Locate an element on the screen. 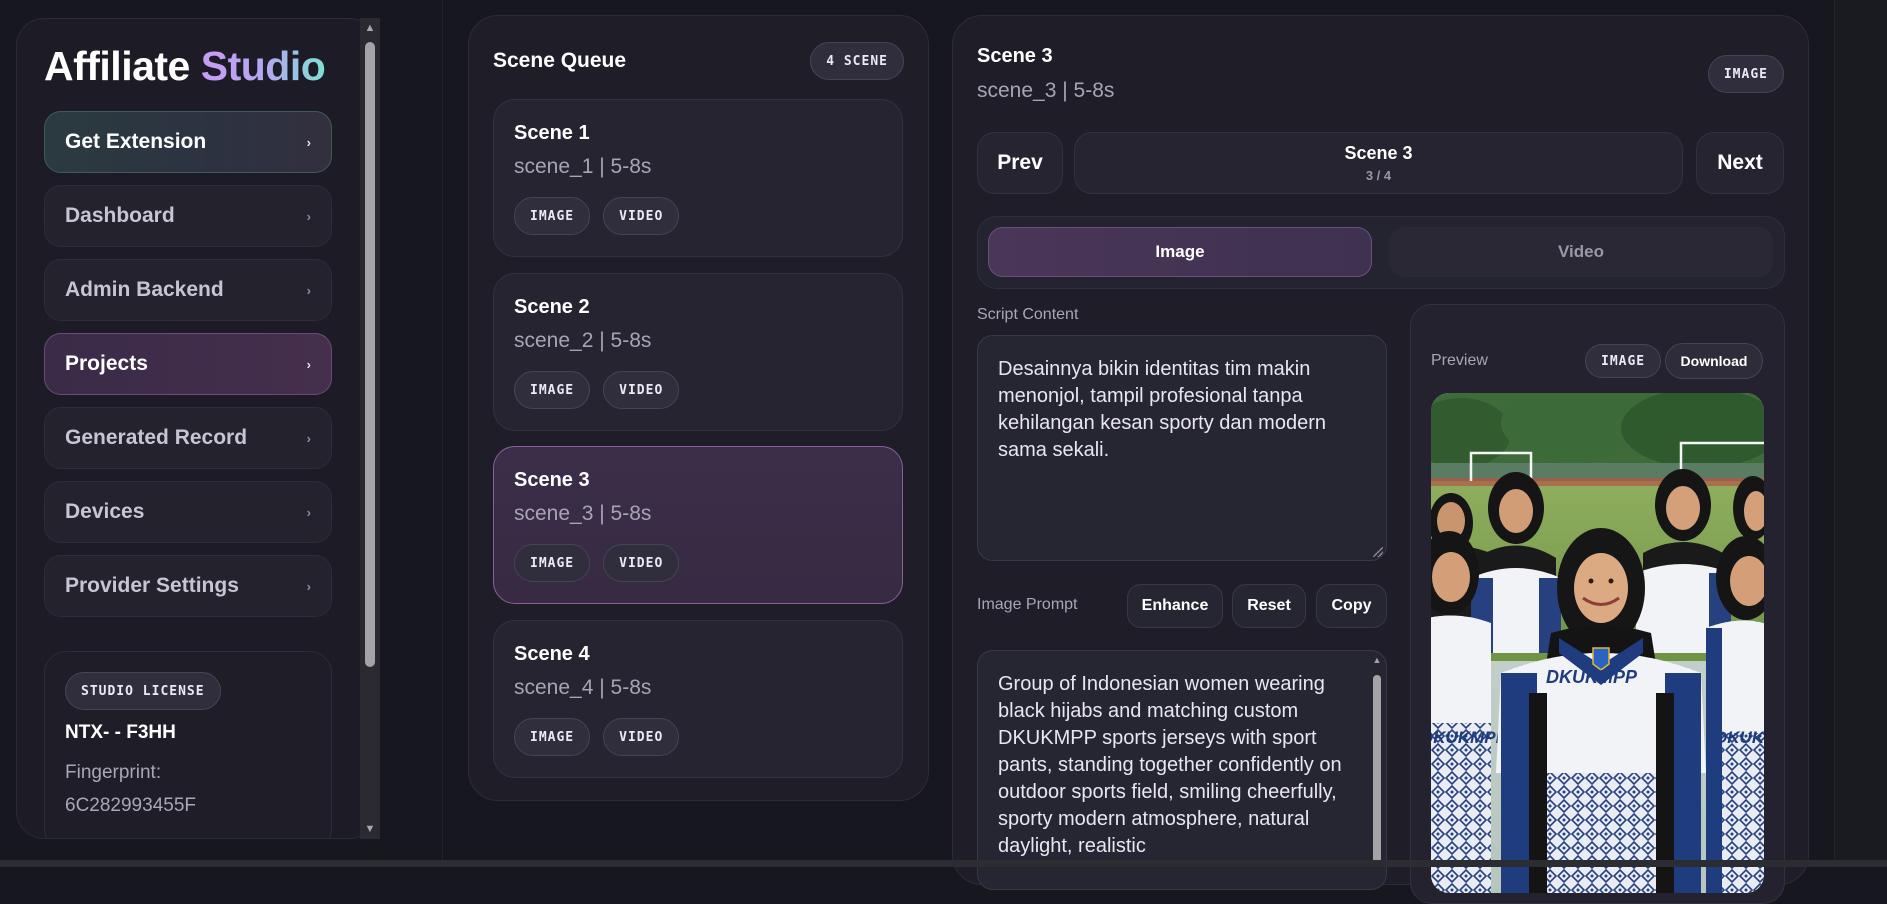  preview-label: Preview is located at coordinates (1459, 360).